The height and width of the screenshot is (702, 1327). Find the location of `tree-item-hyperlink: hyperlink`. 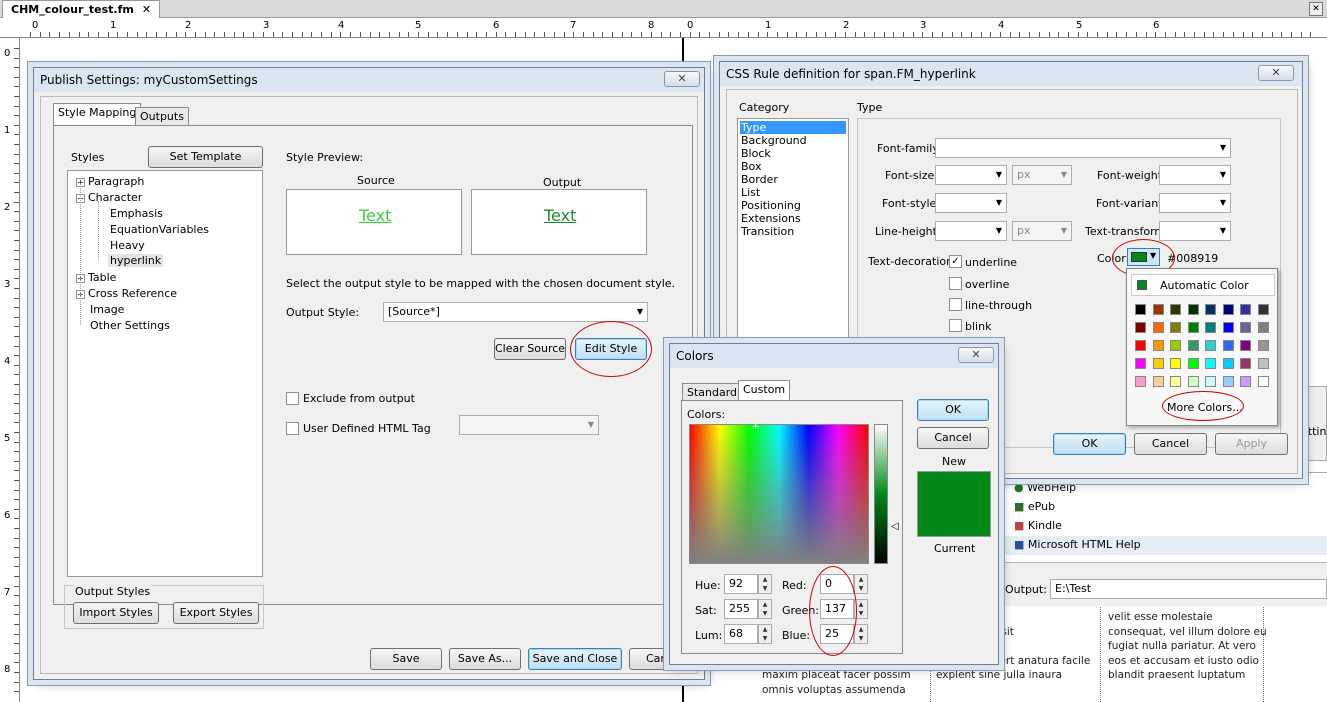

tree-item-hyperlink: hyperlink is located at coordinates (136, 260).